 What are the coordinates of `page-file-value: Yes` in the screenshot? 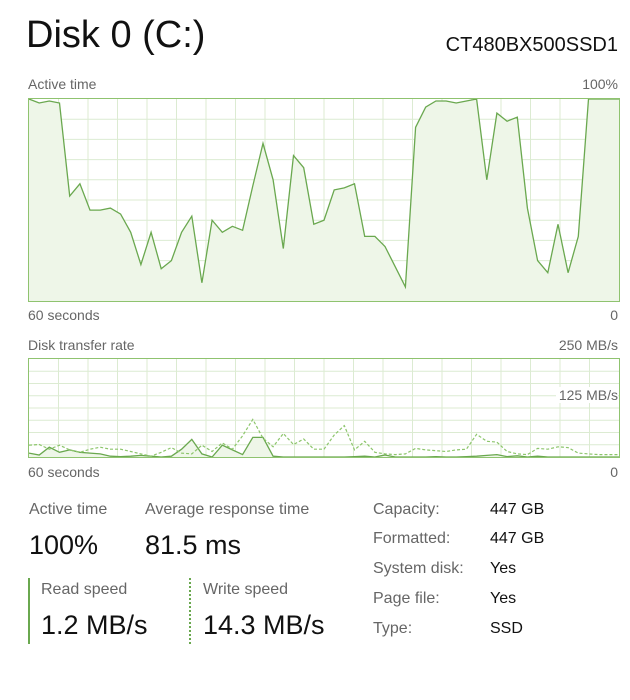 It's located at (503, 598).